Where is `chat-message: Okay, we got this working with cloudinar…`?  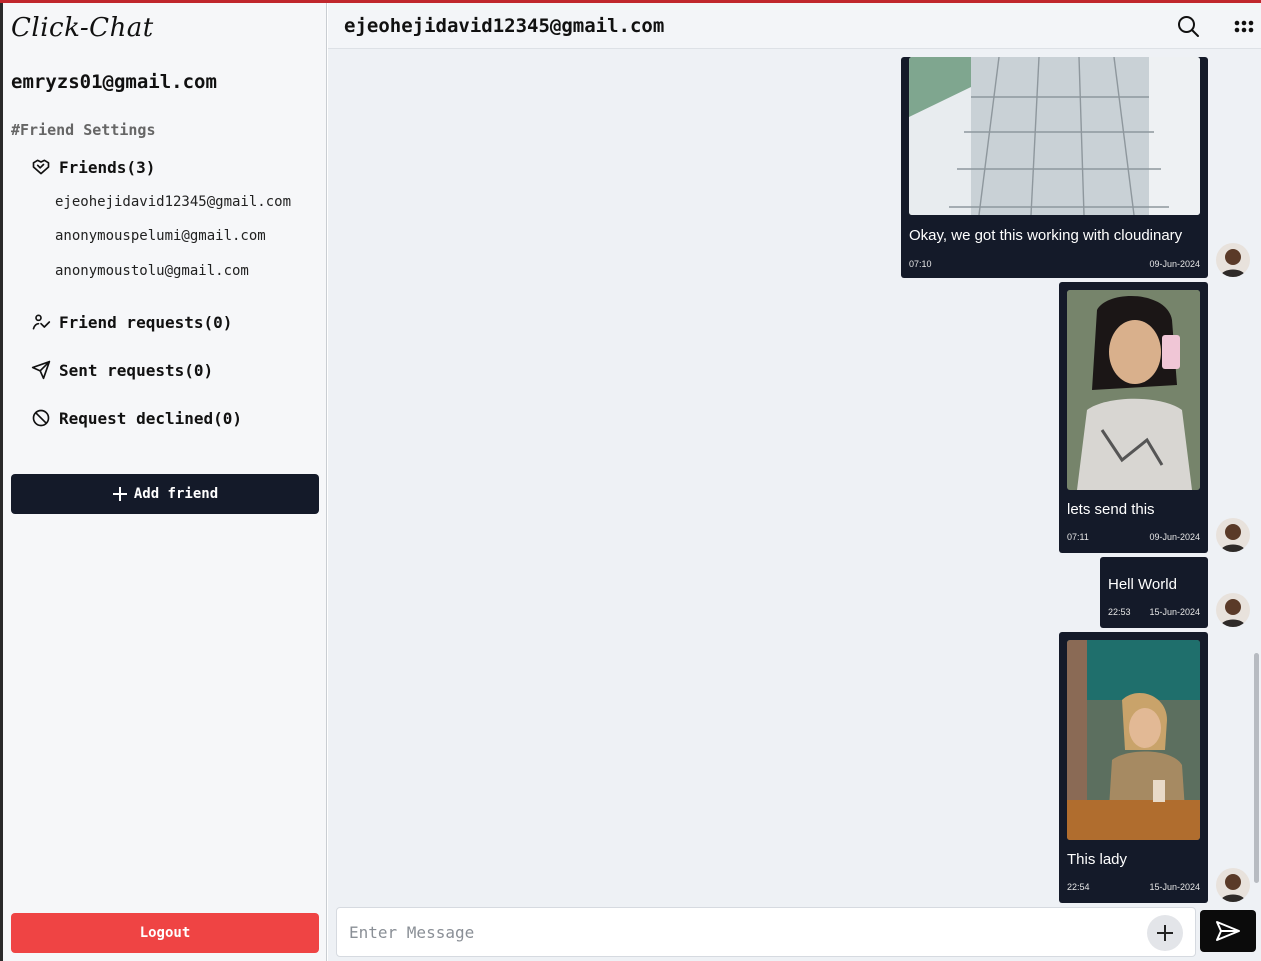
chat-message: Okay, we got this working with cloudinar… is located at coordinates (1054, 167).